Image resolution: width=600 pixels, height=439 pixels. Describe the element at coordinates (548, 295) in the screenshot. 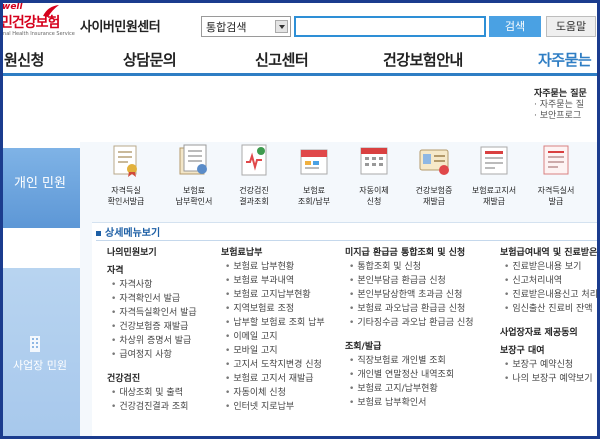

I see `menu-link: 진료받은내용신고 처리` at that location.